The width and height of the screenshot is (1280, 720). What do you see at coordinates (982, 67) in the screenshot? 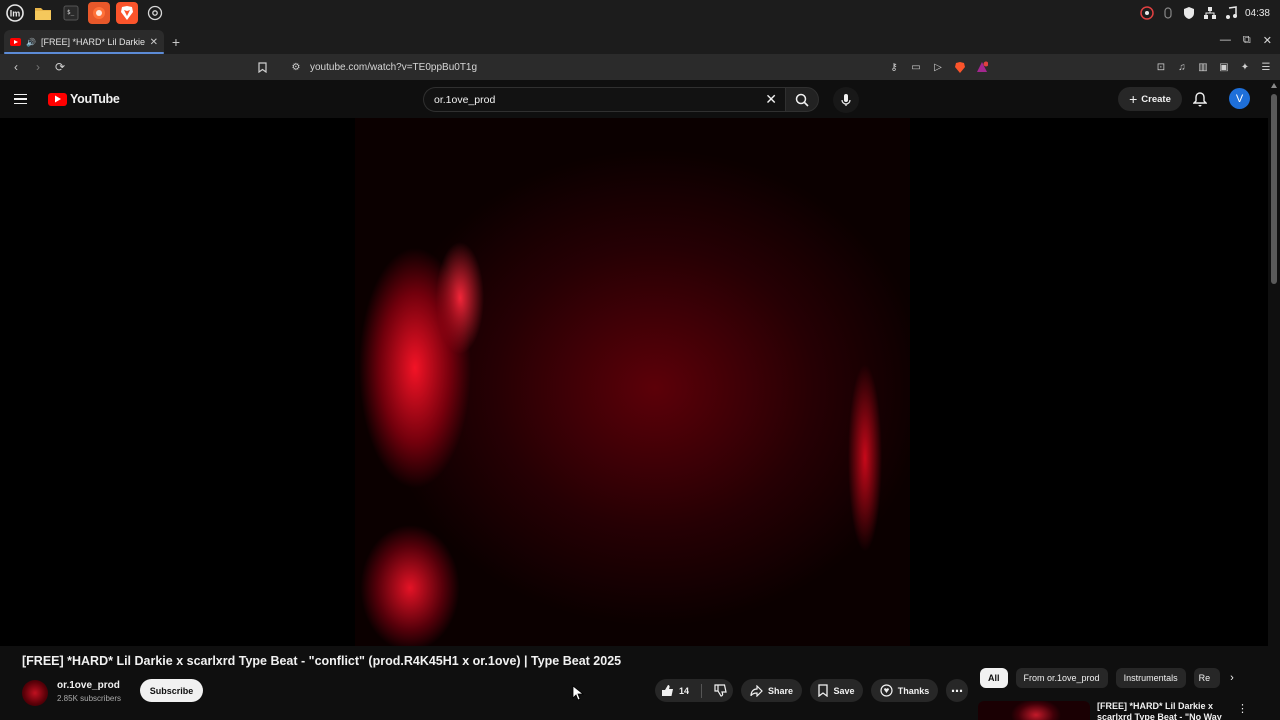
I see `brave-rewards-icon` at bounding box center [982, 67].